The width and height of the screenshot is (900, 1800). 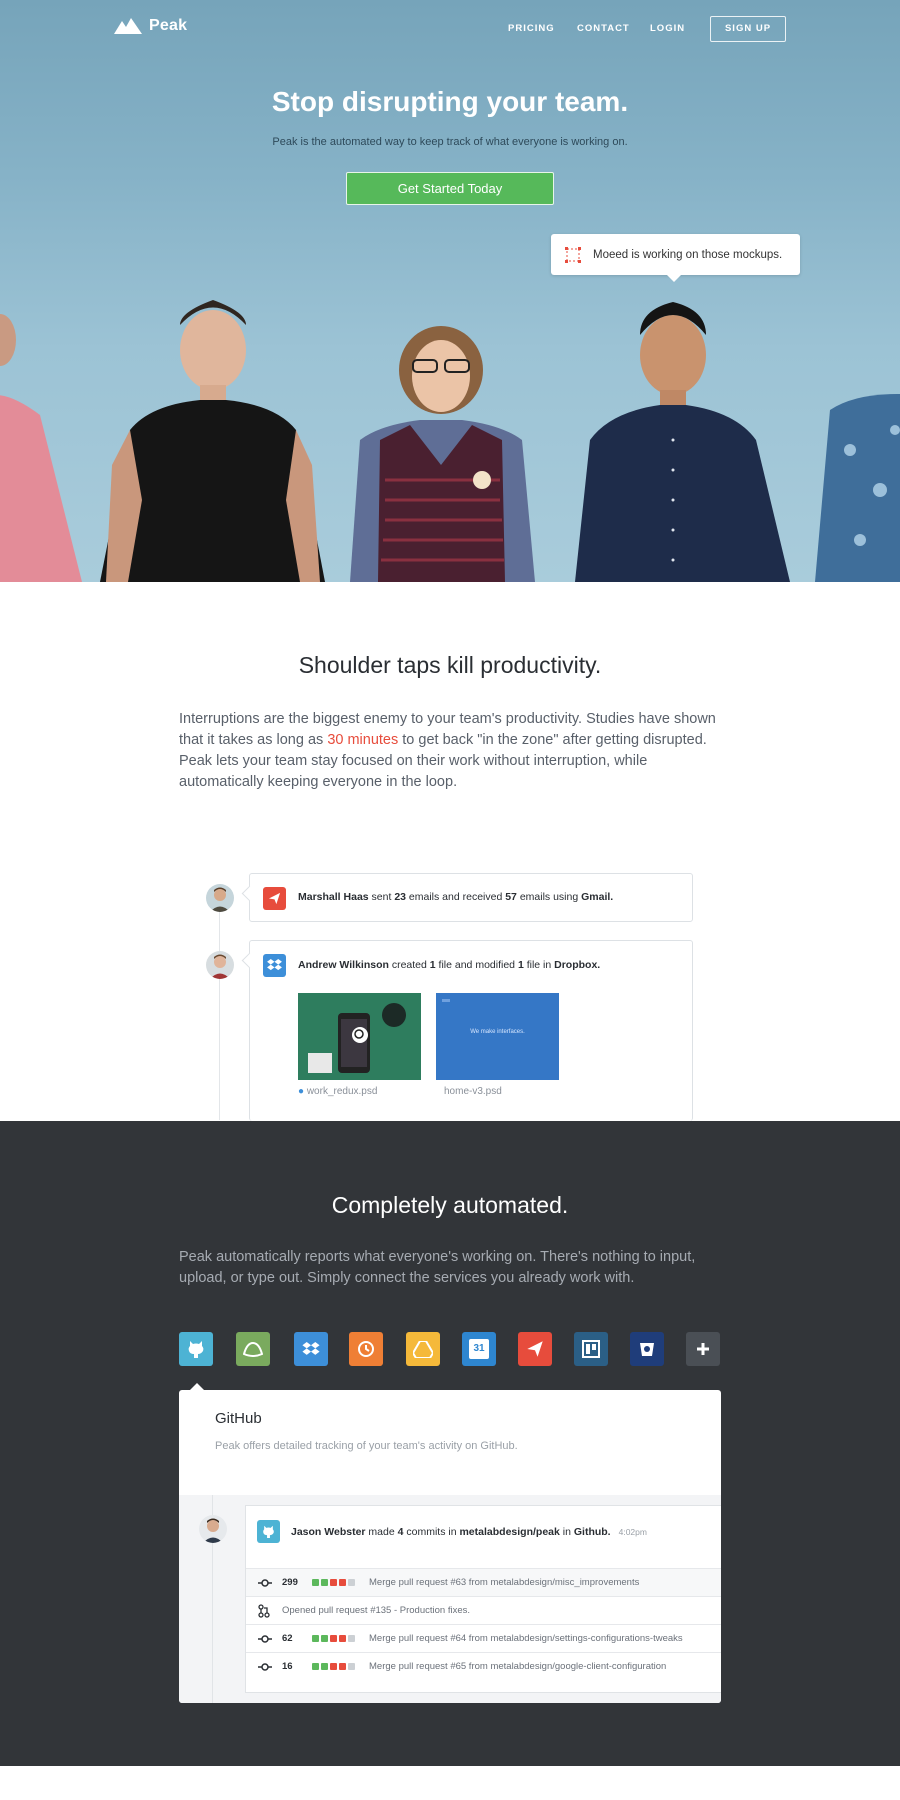 I want to click on thumbnail-caption: We make interfaces., so click(x=497, y=1032).